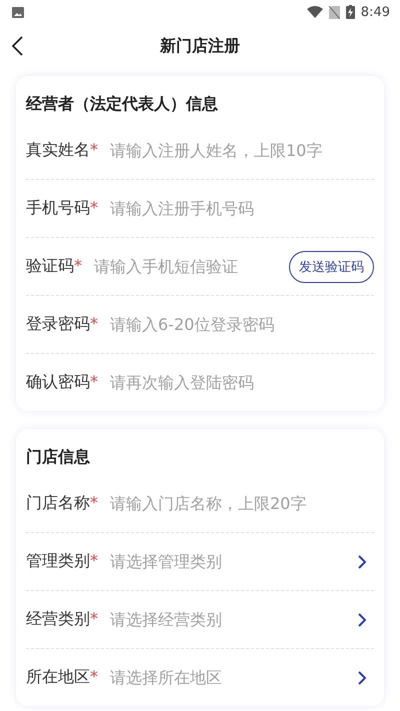 Image resolution: width=400 pixels, height=711 pixels. What do you see at coordinates (242, 503) in the screenshot?
I see `input-field: 请输入门店名称，上限20字` at bounding box center [242, 503].